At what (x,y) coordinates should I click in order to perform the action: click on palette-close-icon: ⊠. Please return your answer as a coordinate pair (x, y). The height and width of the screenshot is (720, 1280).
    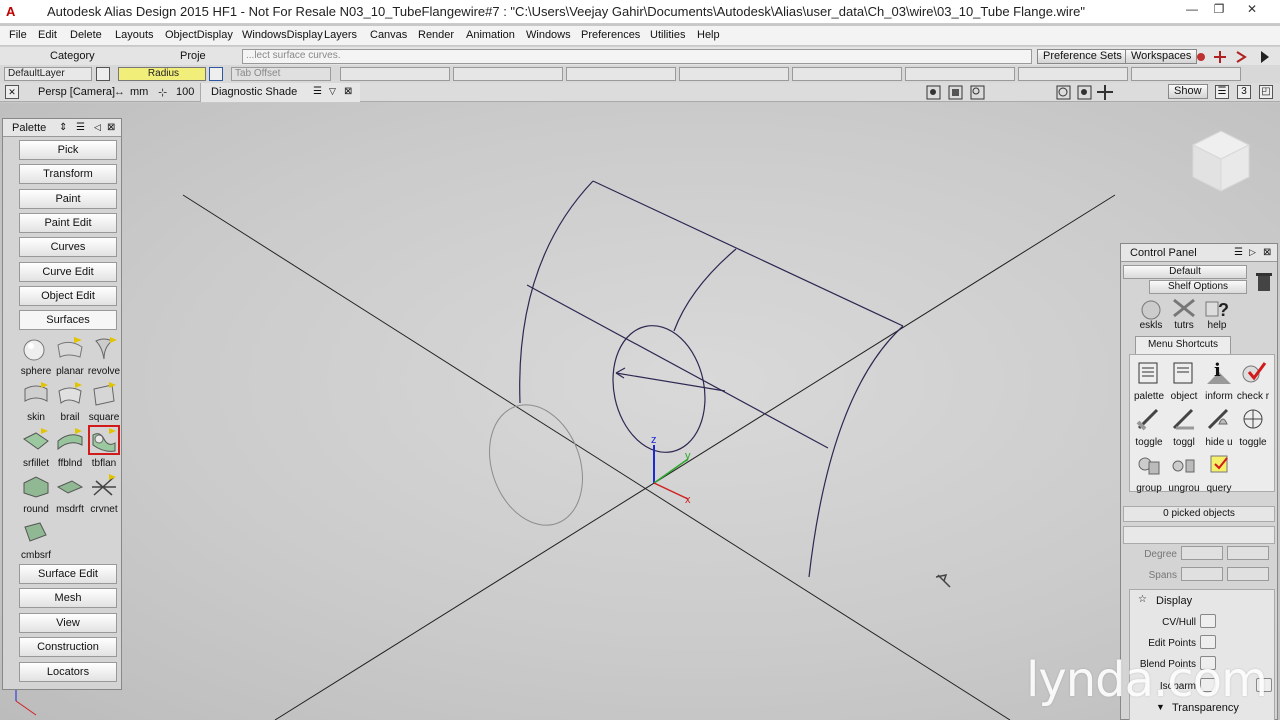
    Looking at the image, I should click on (111, 127).